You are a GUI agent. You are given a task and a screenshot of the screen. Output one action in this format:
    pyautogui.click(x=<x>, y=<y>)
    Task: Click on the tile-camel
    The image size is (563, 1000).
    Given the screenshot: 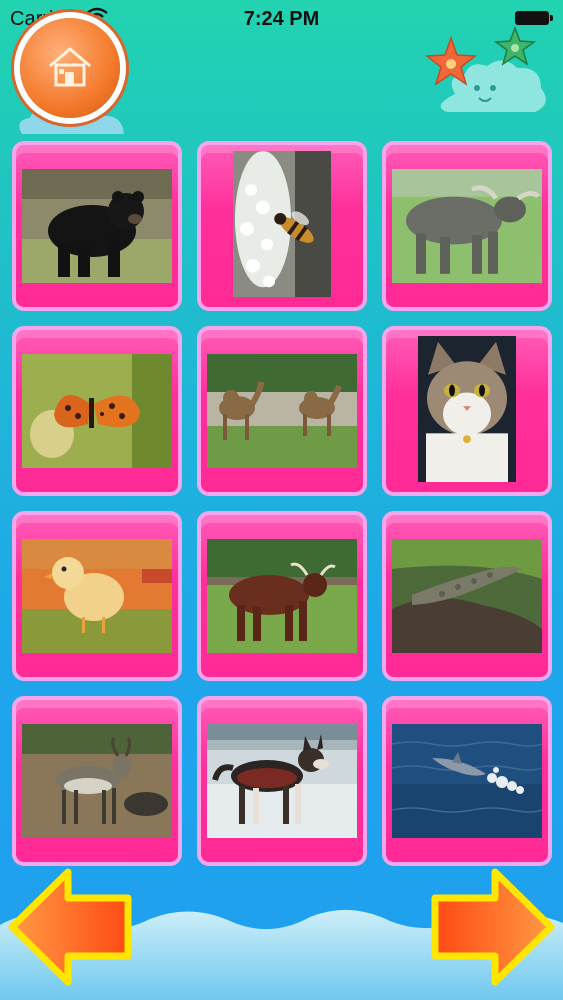 What is the action you would take?
    pyautogui.click(x=282, y=411)
    